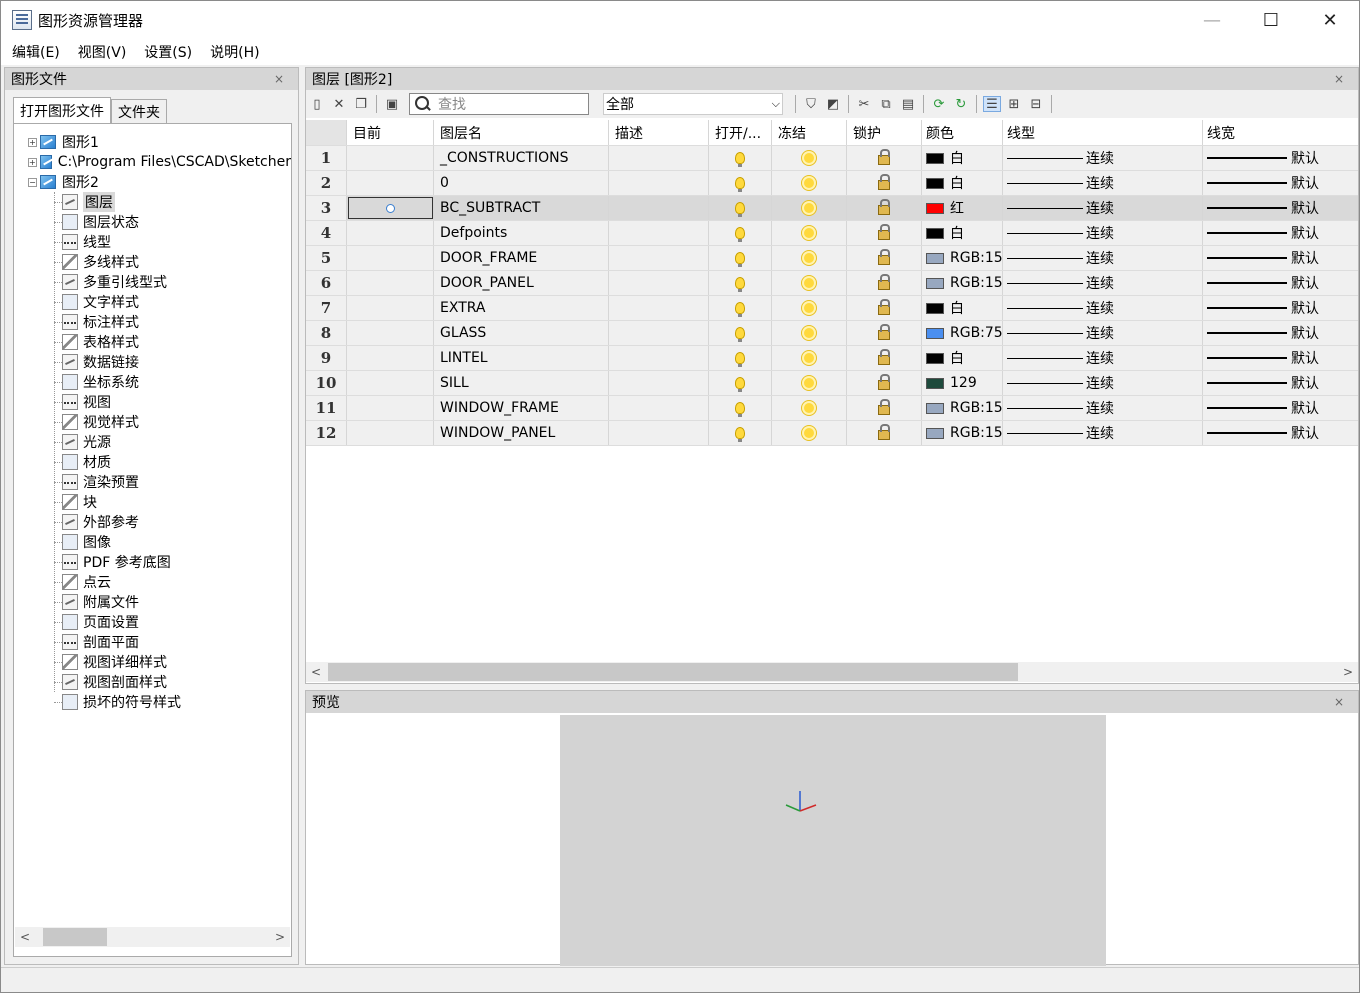 The width and height of the screenshot is (1360, 993). I want to click on scroll-track, so click(152, 937).